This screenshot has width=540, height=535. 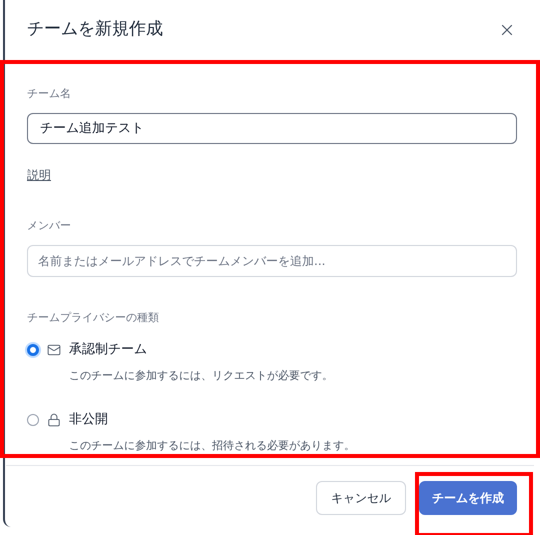 I want to click on description-link: 説明, so click(x=39, y=175).